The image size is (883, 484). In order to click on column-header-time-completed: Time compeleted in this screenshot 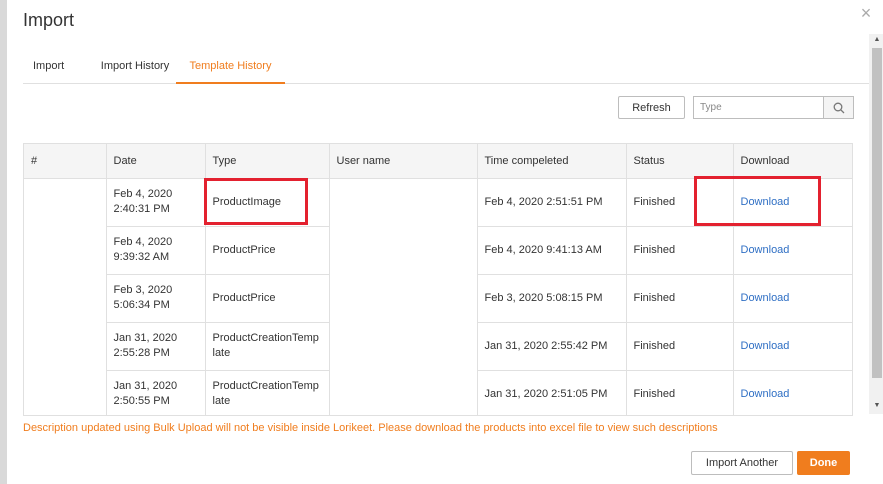, I will do `click(552, 161)`.